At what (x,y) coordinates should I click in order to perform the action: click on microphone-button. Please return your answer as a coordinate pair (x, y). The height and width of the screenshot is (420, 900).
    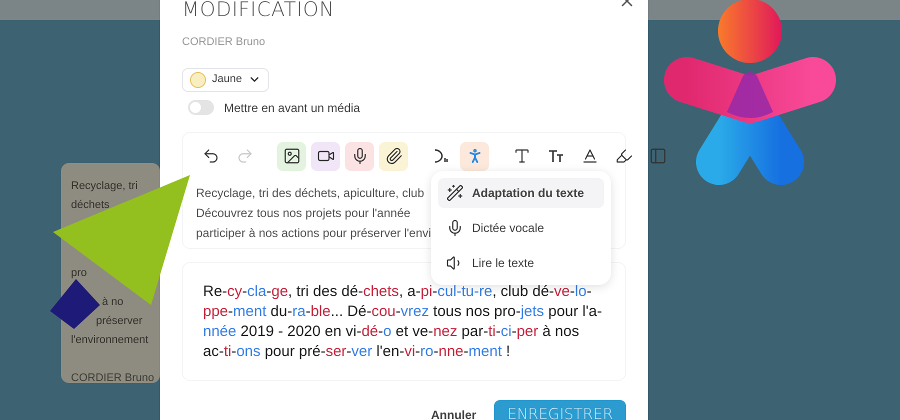
    Looking at the image, I should click on (359, 156).